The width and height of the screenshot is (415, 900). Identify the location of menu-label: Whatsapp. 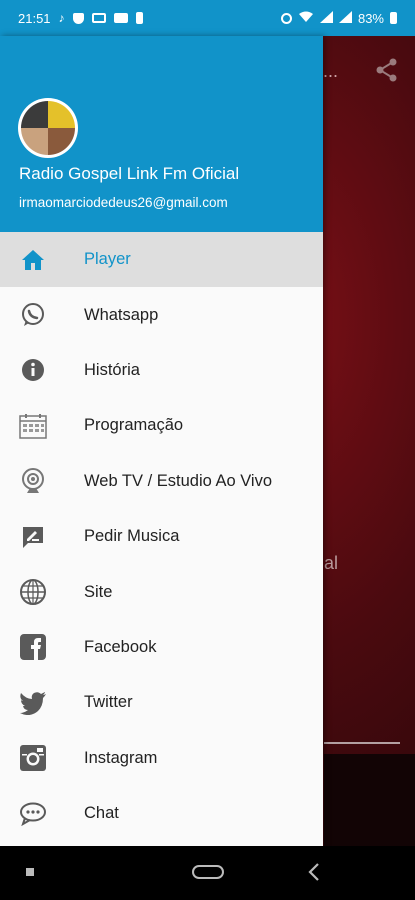
(121, 314).